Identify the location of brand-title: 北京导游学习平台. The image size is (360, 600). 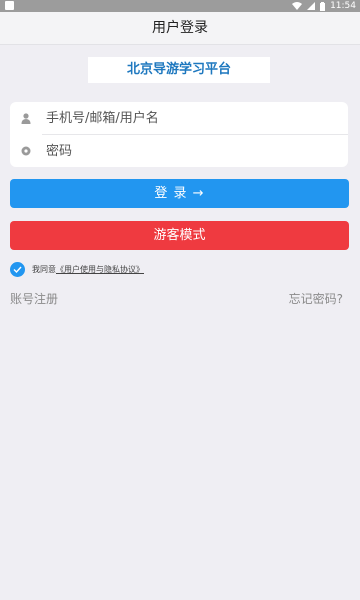
(179, 70).